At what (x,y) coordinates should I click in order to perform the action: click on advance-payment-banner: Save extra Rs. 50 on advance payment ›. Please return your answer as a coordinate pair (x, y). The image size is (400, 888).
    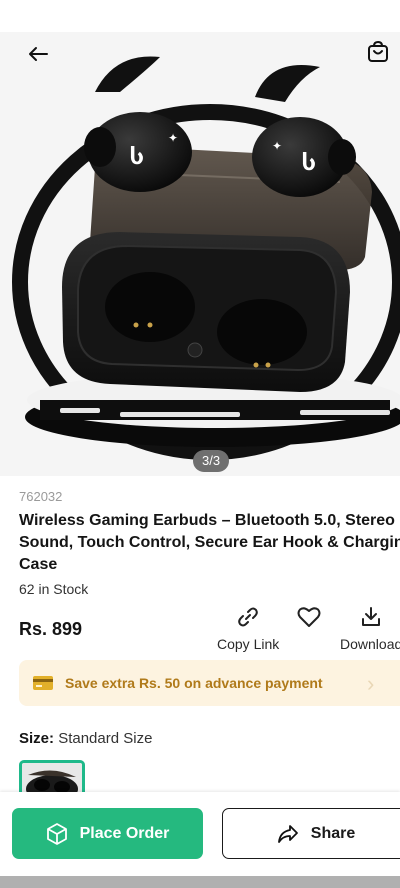
    Looking at the image, I should click on (209, 683).